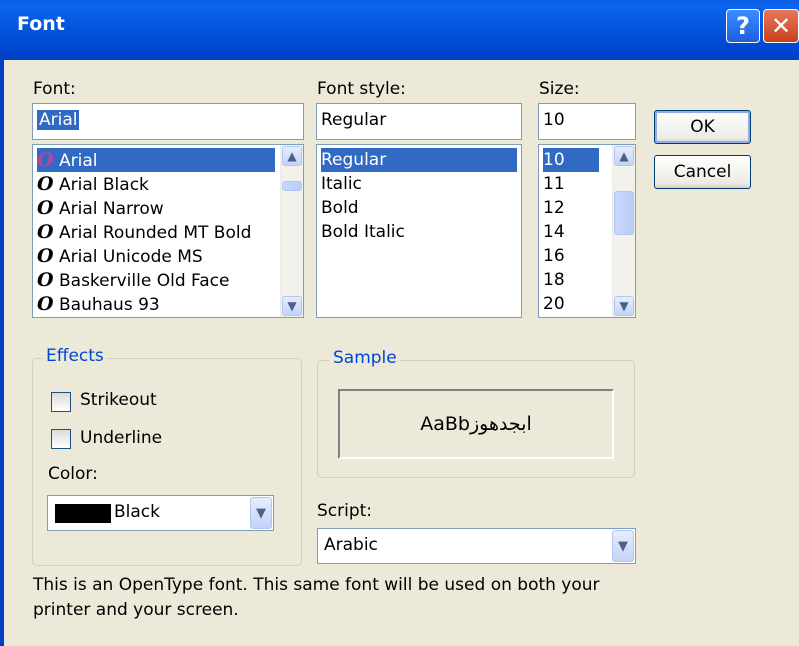 Image resolution: width=799 pixels, height=646 pixels. I want to click on title-bar, so click(399, 30).